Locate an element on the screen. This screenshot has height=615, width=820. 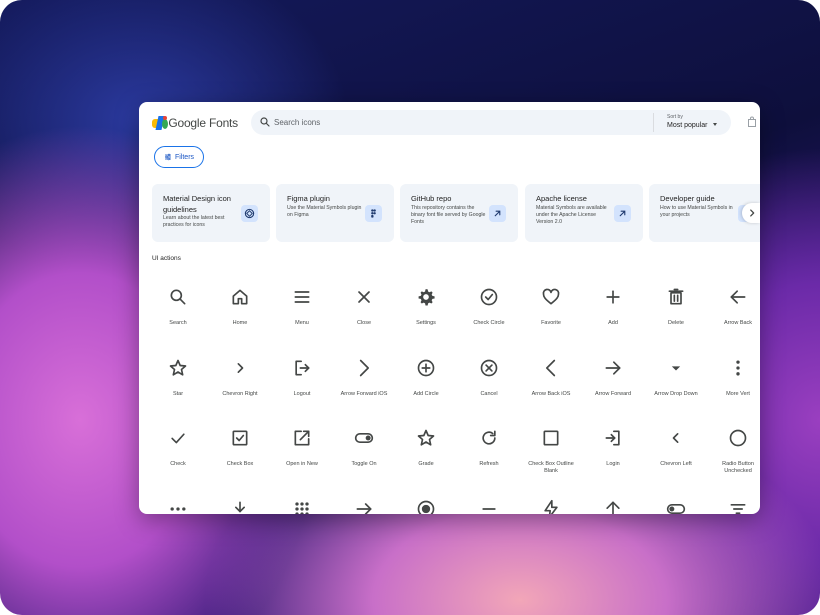
icon-tile-menu: Menu is located at coordinates (302, 300).